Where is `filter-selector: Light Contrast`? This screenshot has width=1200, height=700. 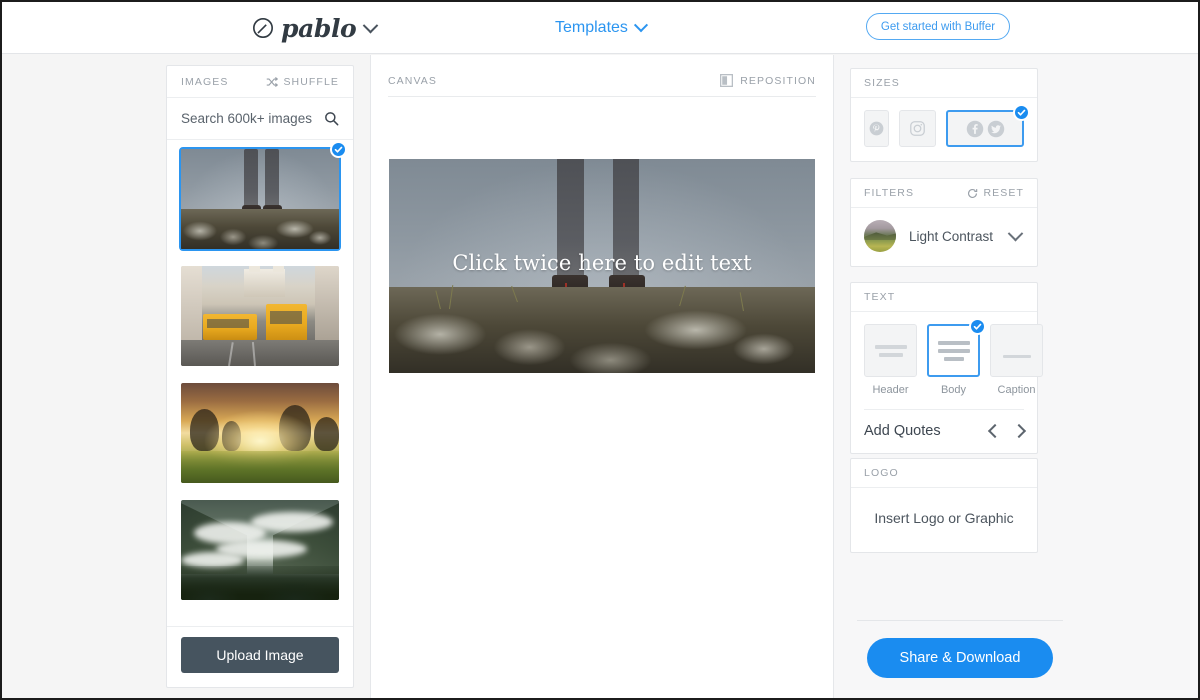
filter-selector: Light Contrast is located at coordinates (944, 236).